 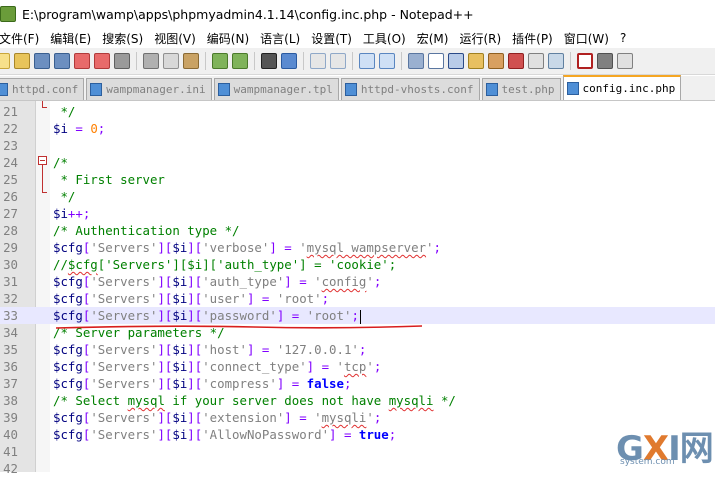 What do you see at coordinates (289, 61) in the screenshot?
I see `replace-icon` at bounding box center [289, 61].